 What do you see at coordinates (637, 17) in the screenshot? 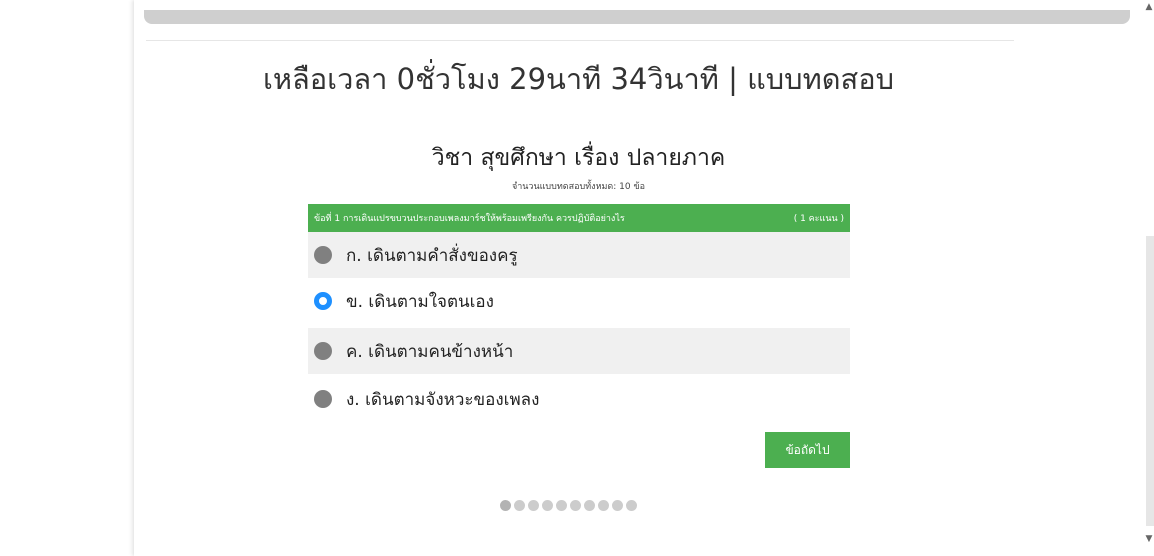
I see `top-bar` at bounding box center [637, 17].